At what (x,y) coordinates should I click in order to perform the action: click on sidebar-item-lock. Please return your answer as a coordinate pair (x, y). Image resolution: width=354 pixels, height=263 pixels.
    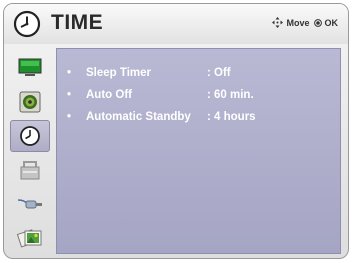
    Looking at the image, I should click on (30, 170).